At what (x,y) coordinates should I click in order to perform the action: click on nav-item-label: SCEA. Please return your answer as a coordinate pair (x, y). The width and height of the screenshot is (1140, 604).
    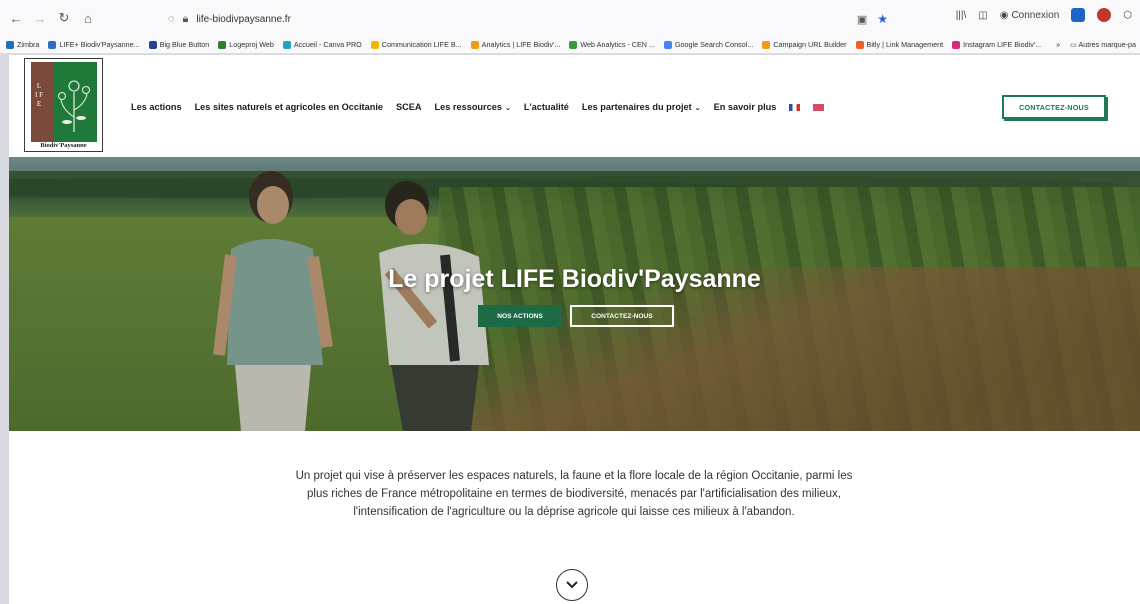
    Looking at the image, I should click on (409, 107).